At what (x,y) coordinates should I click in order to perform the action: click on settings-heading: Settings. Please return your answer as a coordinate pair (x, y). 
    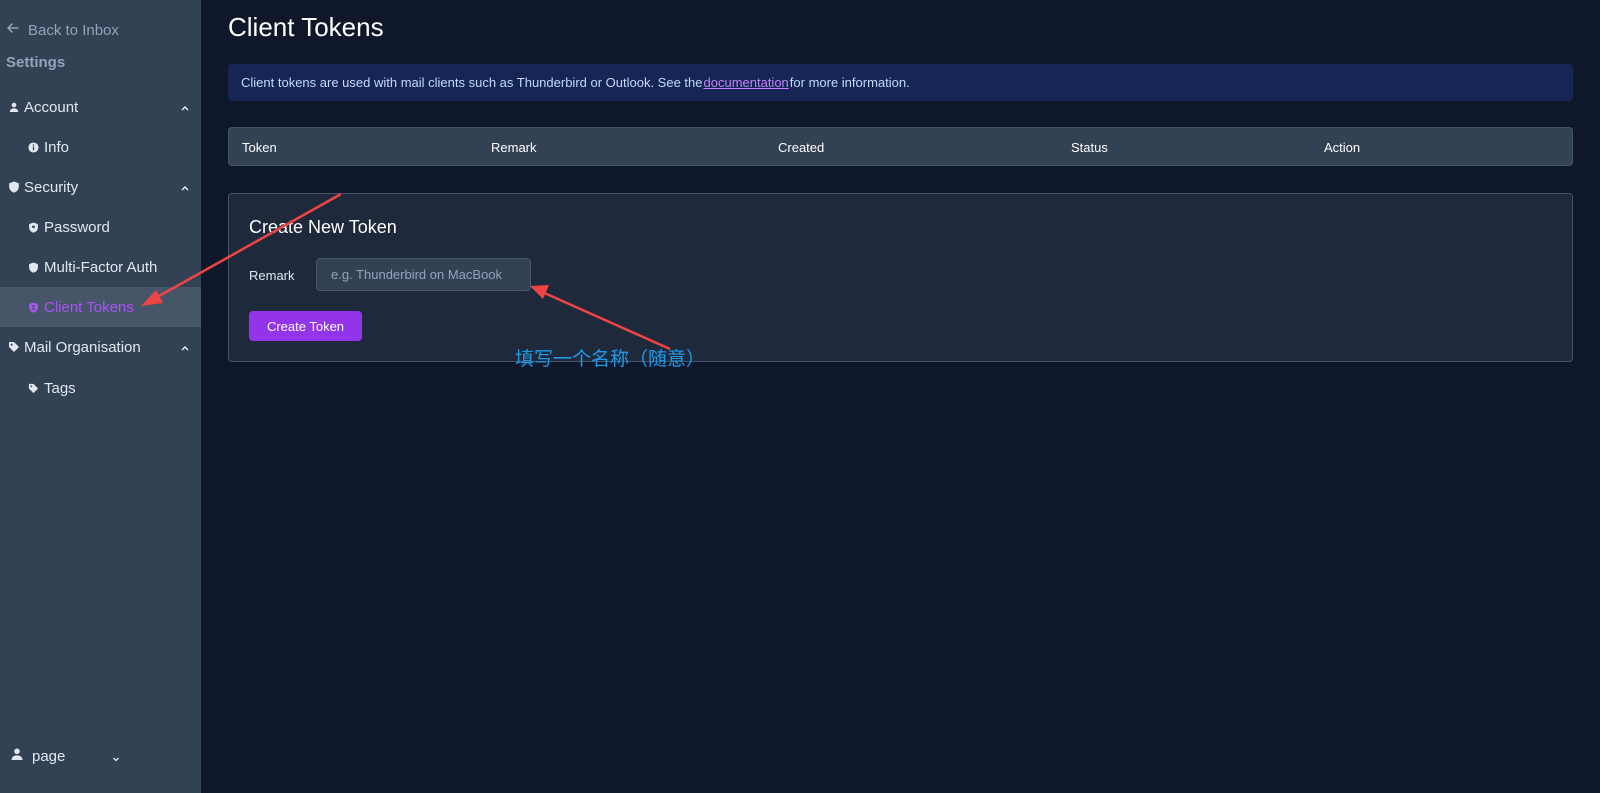
    Looking at the image, I should click on (36, 62).